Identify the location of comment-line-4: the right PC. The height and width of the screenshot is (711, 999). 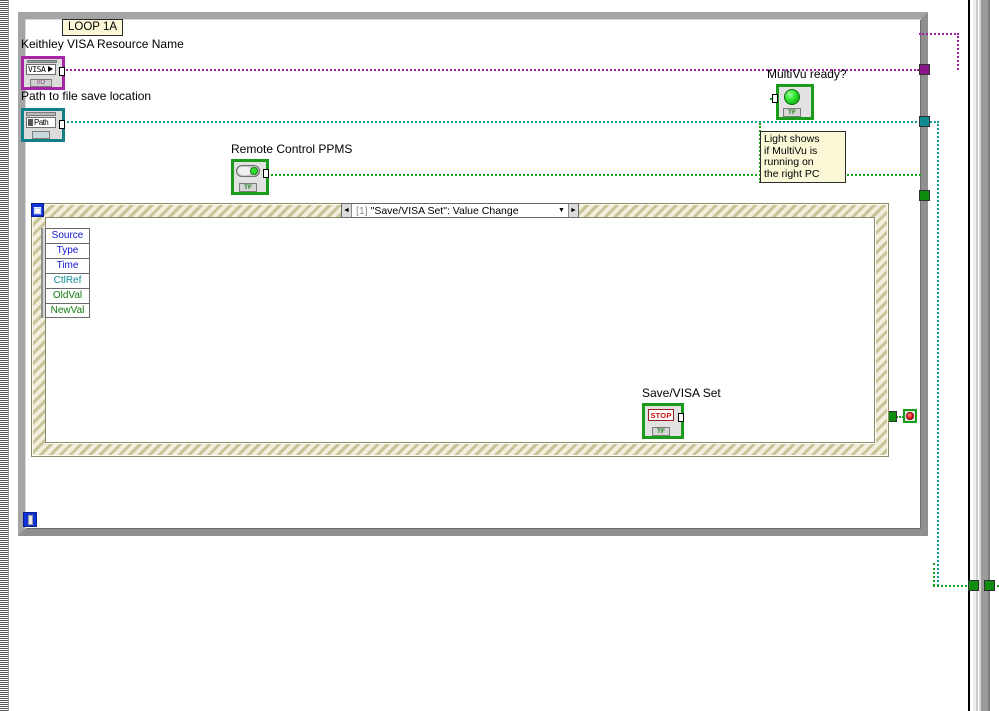
(792, 173).